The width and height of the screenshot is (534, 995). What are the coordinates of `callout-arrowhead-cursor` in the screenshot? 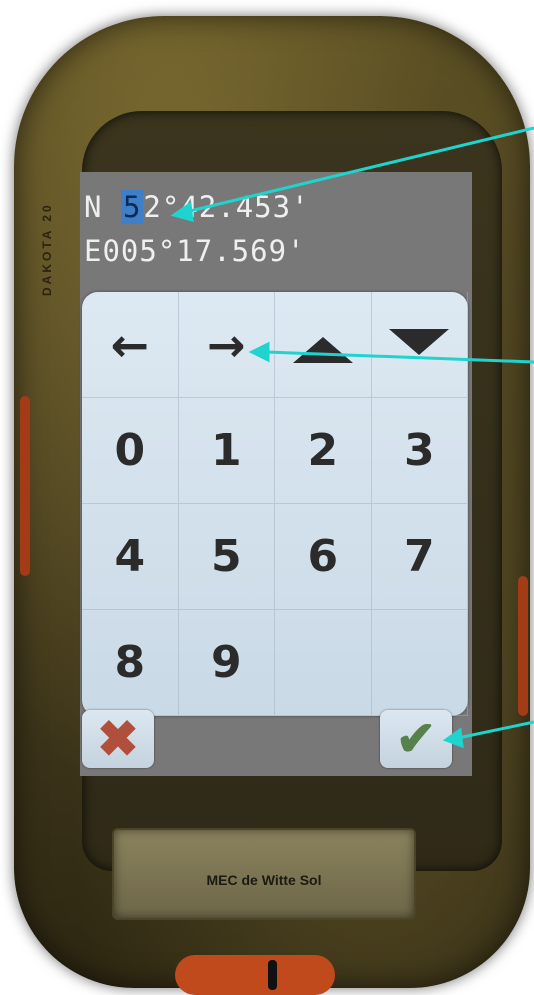 It's located at (182, 212).